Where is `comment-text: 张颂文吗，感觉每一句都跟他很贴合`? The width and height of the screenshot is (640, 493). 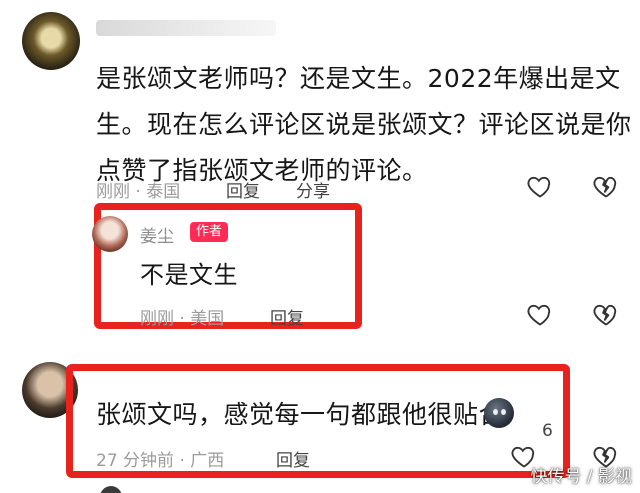 comment-text: 张颂文吗，感觉每一句都跟他很贴合 is located at coordinates (300, 414).